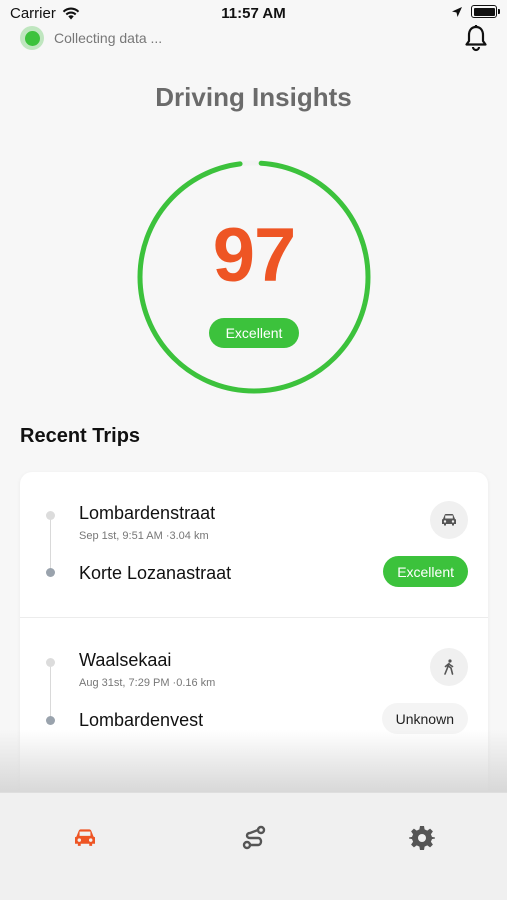 This screenshot has height=900, width=507. I want to click on trip-destination: Korte Lozanastraat, so click(155, 573).